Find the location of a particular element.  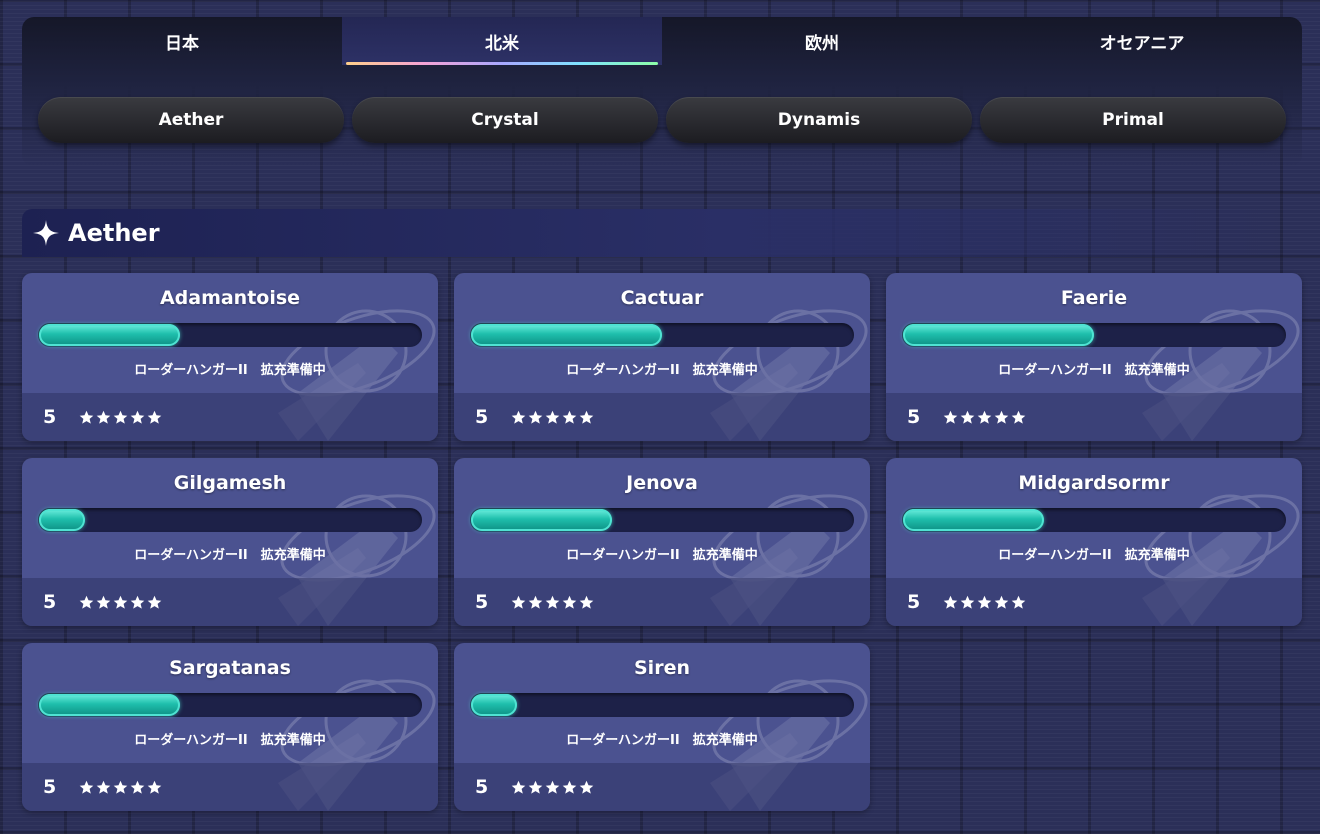

world-name: Gilgamesh is located at coordinates (230, 483).